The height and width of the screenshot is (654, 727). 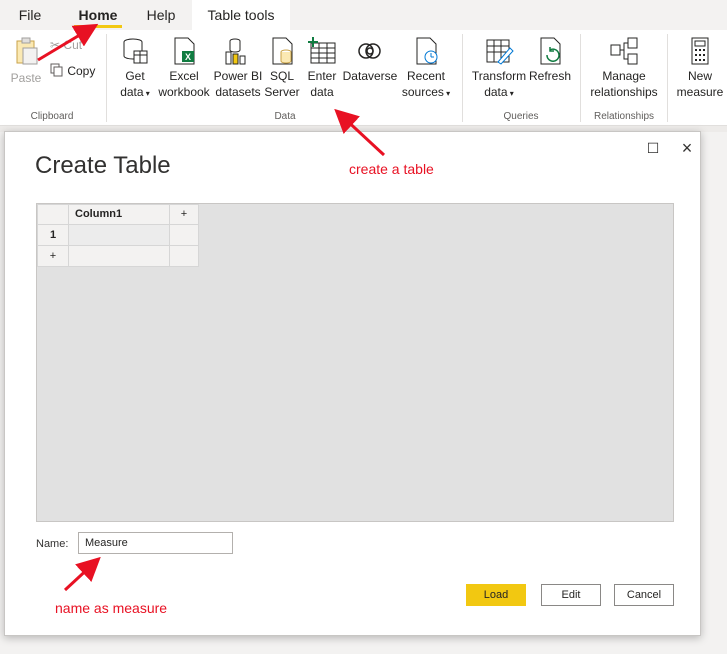 What do you see at coordinates (68, 42) in the screenshot?
I see `arrow-to-home-tab` at bounding box center [68, 42].